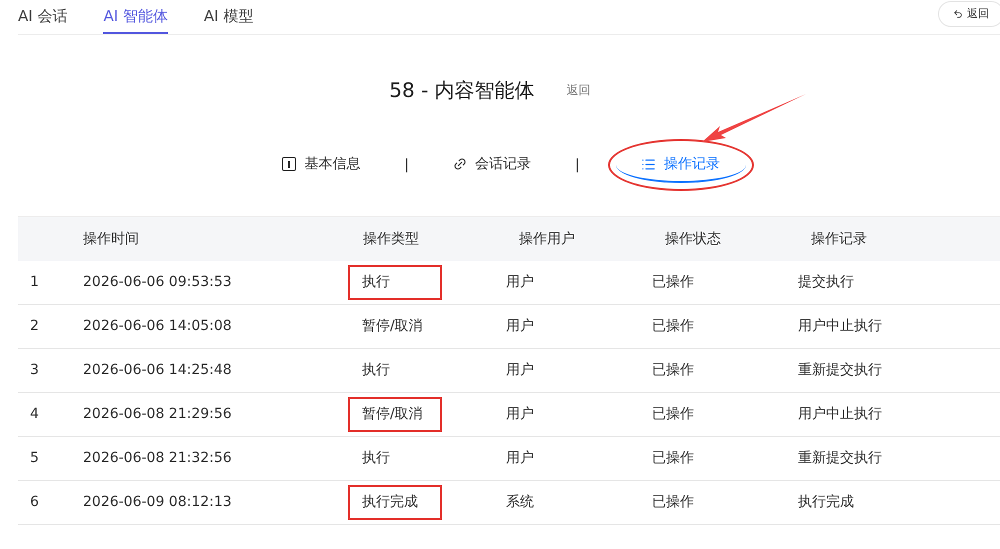 This screenshot has height=549, width=1000. What do you see at coordinates (648, 164) in the screenshot?
I see `list-icon` at bounding box center [648, 164].